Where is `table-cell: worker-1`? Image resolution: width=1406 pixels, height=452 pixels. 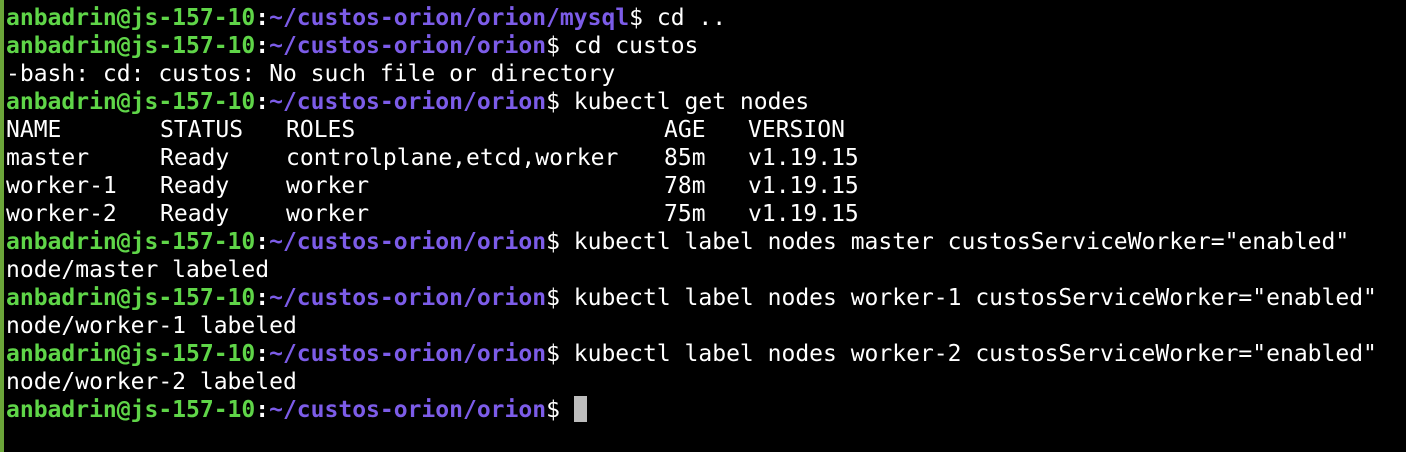 table-cell: worker-1 is located at coordinates (61, 186).